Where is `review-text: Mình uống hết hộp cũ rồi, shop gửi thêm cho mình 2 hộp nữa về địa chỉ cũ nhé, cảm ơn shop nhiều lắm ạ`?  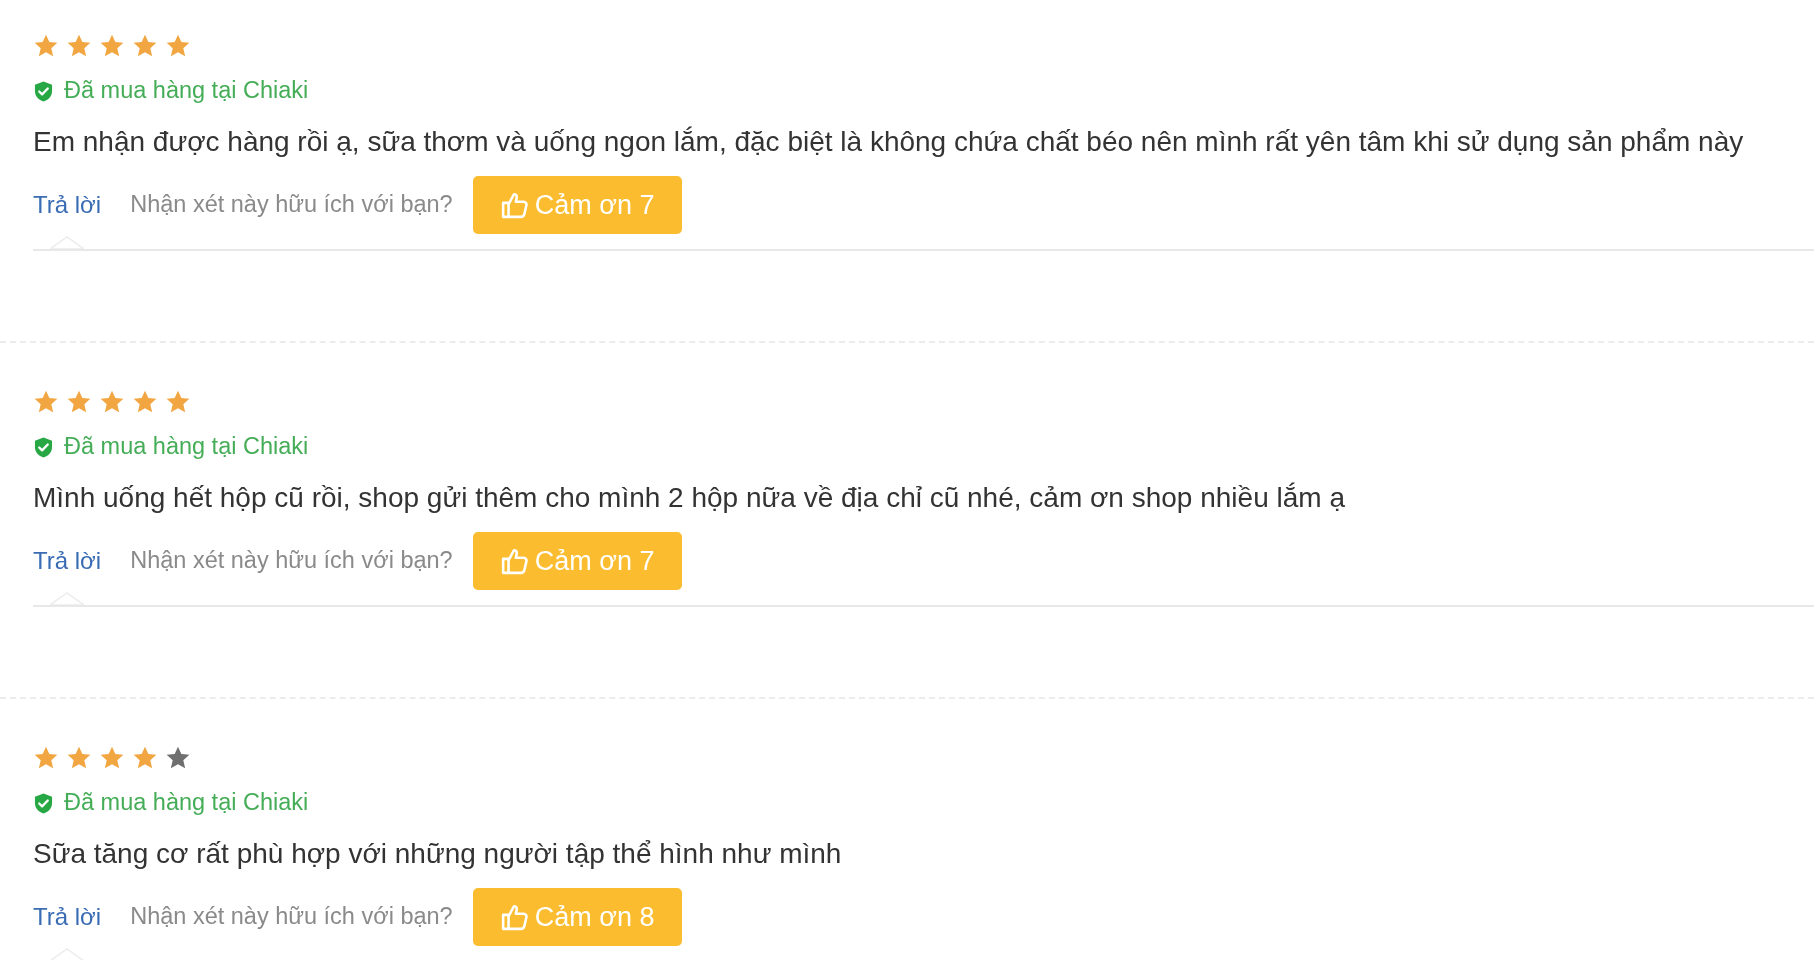
review-text: Mình uống hết hộp cũ rồi, shop gửi thêm cho mình 2 hộp nữa về địa chỉ cũ nhé, cảm ơn shop nhiều lắm ạ is located at coordinates (689, 498).